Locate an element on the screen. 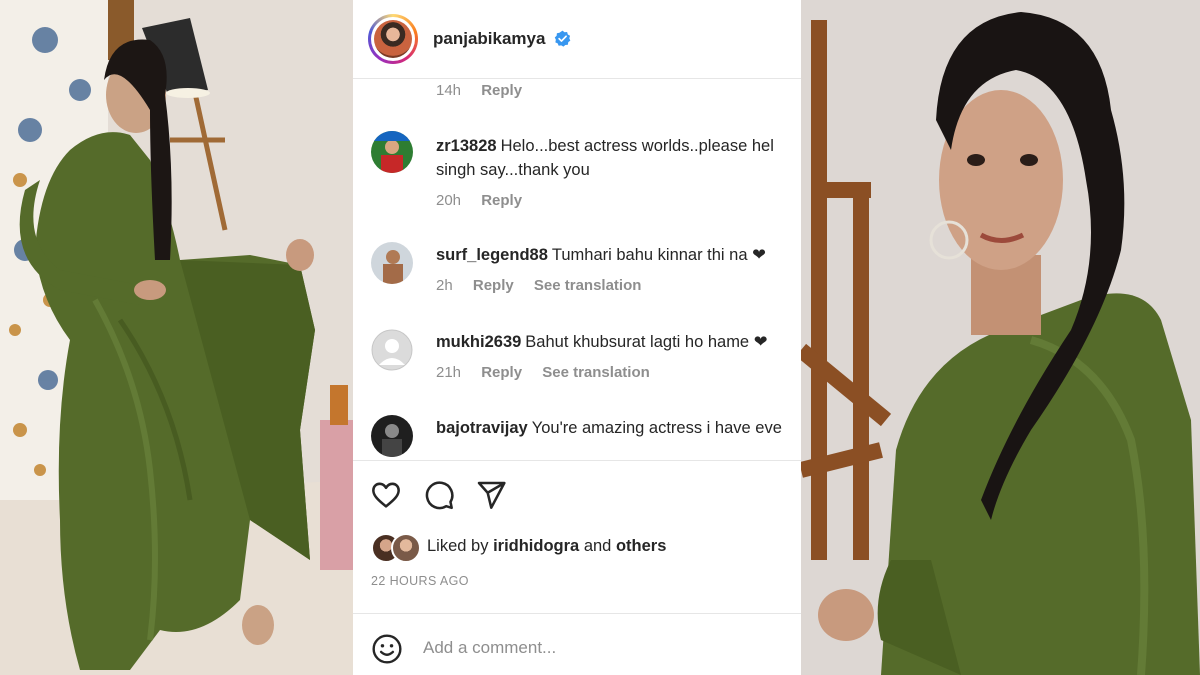 Image resolution: width=1200 pixels, height=675 pixels. add-comment-input is located at coordinates (603, 648).